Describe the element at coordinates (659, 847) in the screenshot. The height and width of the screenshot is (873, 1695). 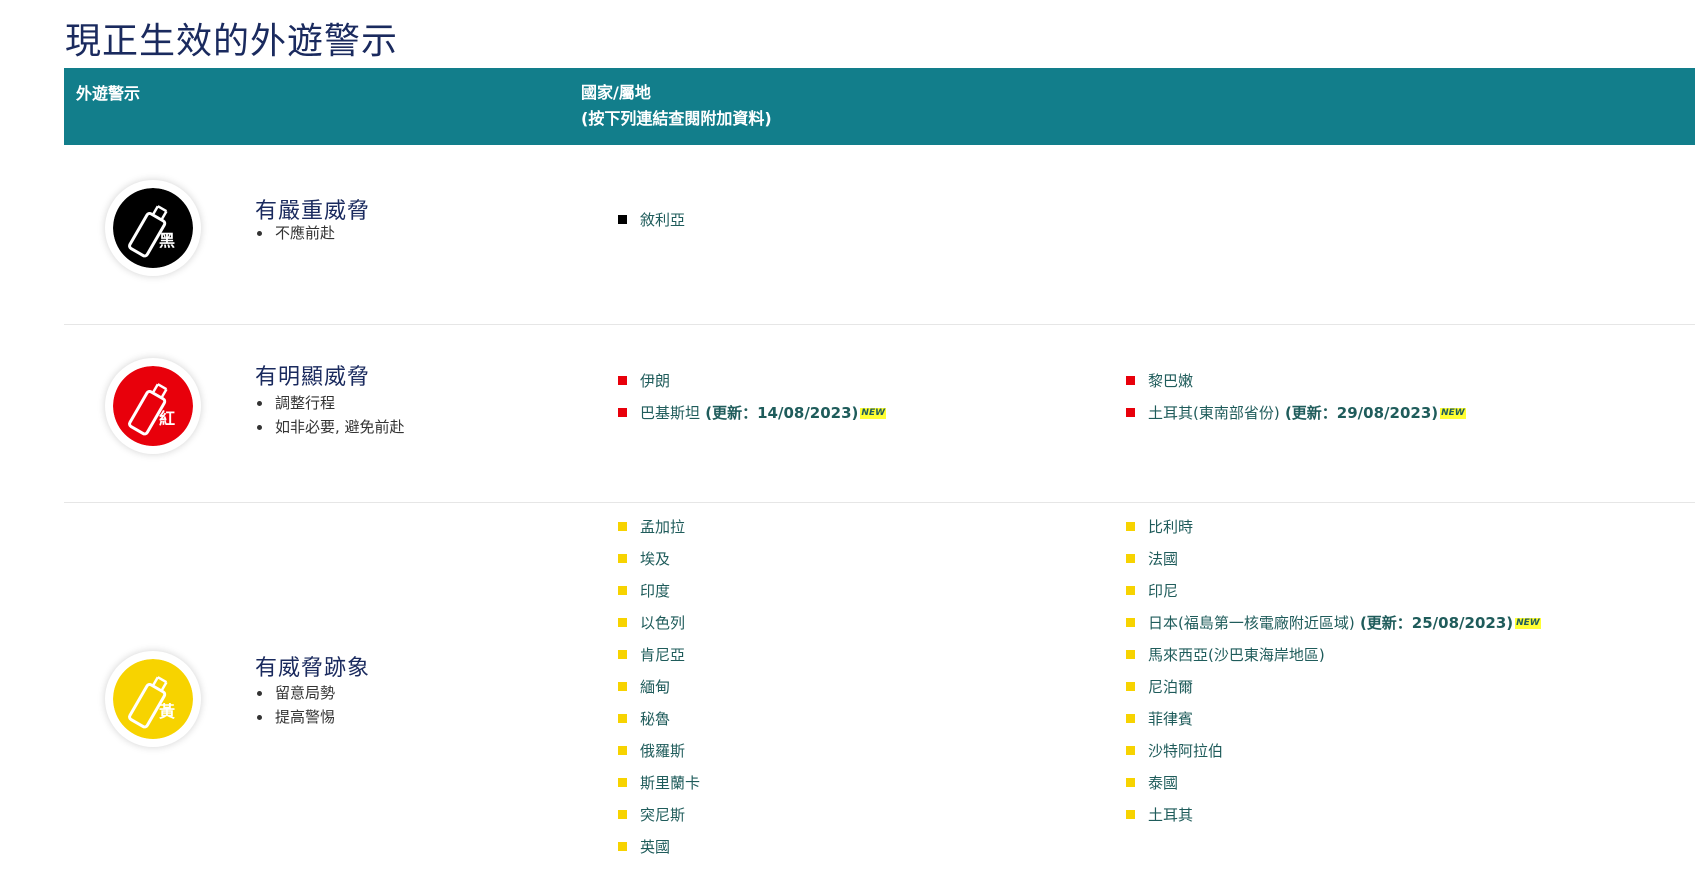
I see `country-link: 英國` at that location.